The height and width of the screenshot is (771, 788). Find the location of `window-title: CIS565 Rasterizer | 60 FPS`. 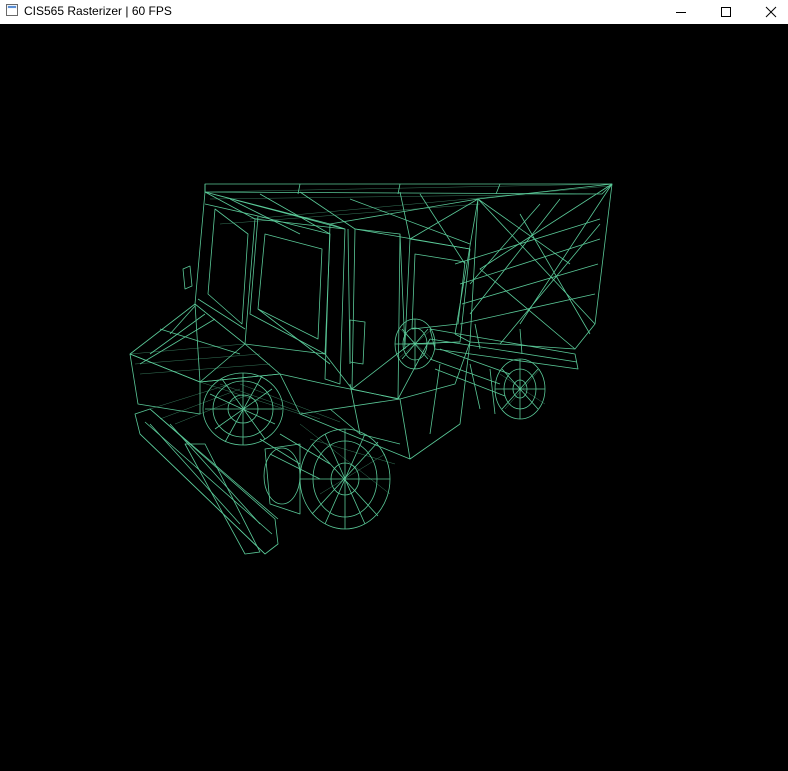

window-title: CIS565 Rasterizer | 60 FPS is located at coordinates (98, 11).